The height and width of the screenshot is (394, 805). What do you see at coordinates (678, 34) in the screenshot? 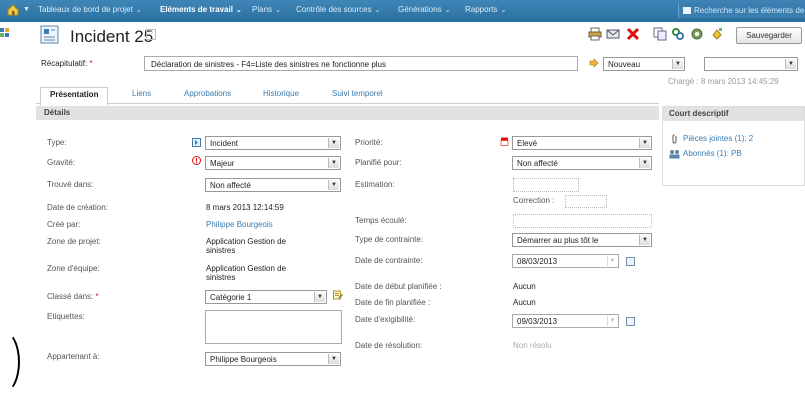
I see `link-icon` at bounding box center [678, 34].